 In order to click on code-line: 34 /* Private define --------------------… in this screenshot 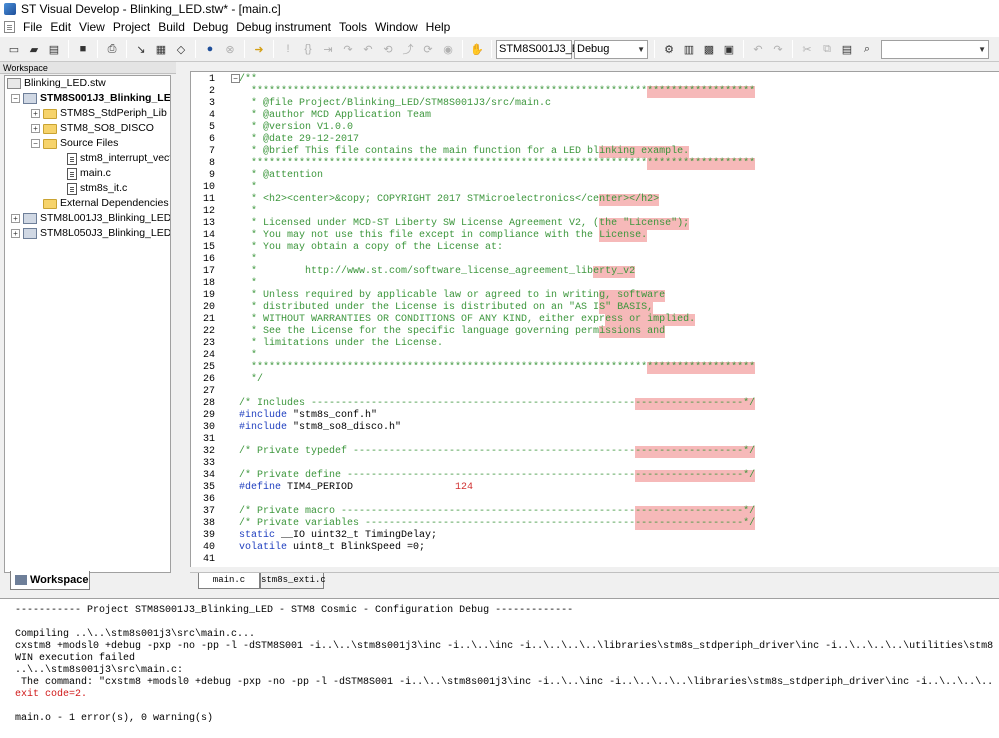, I will do `click(595, 476)`.